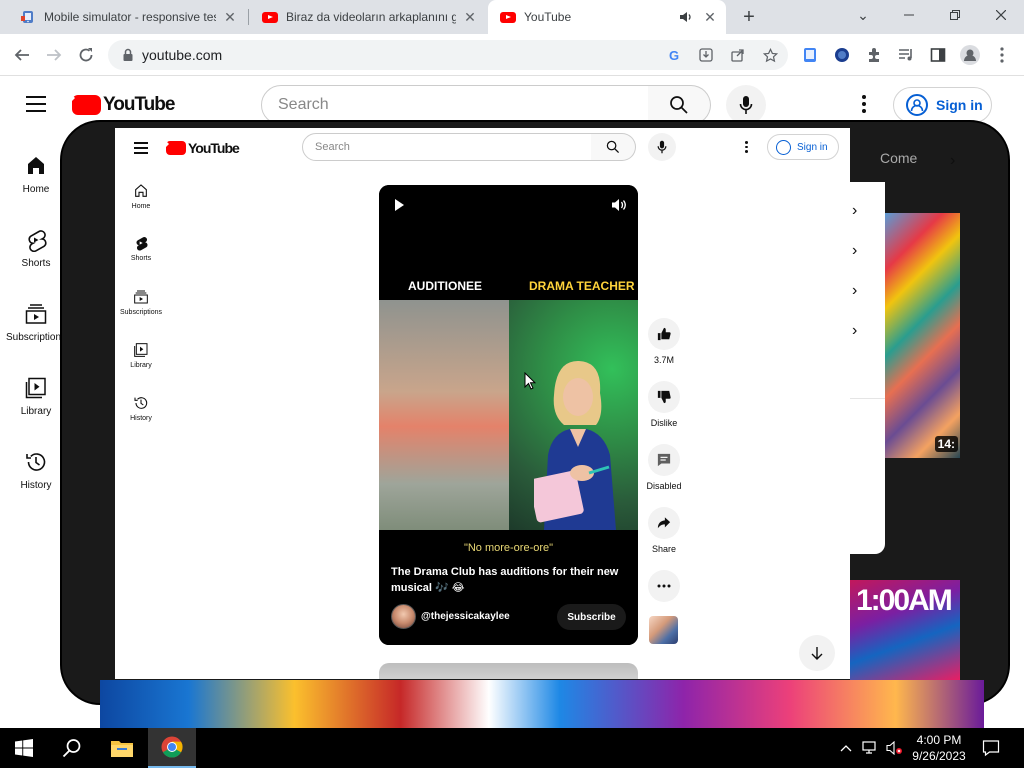  What do you see at coordinates (817, 653) in the screenshot?
I see `next-short-button` at bounding box center [817, 653].